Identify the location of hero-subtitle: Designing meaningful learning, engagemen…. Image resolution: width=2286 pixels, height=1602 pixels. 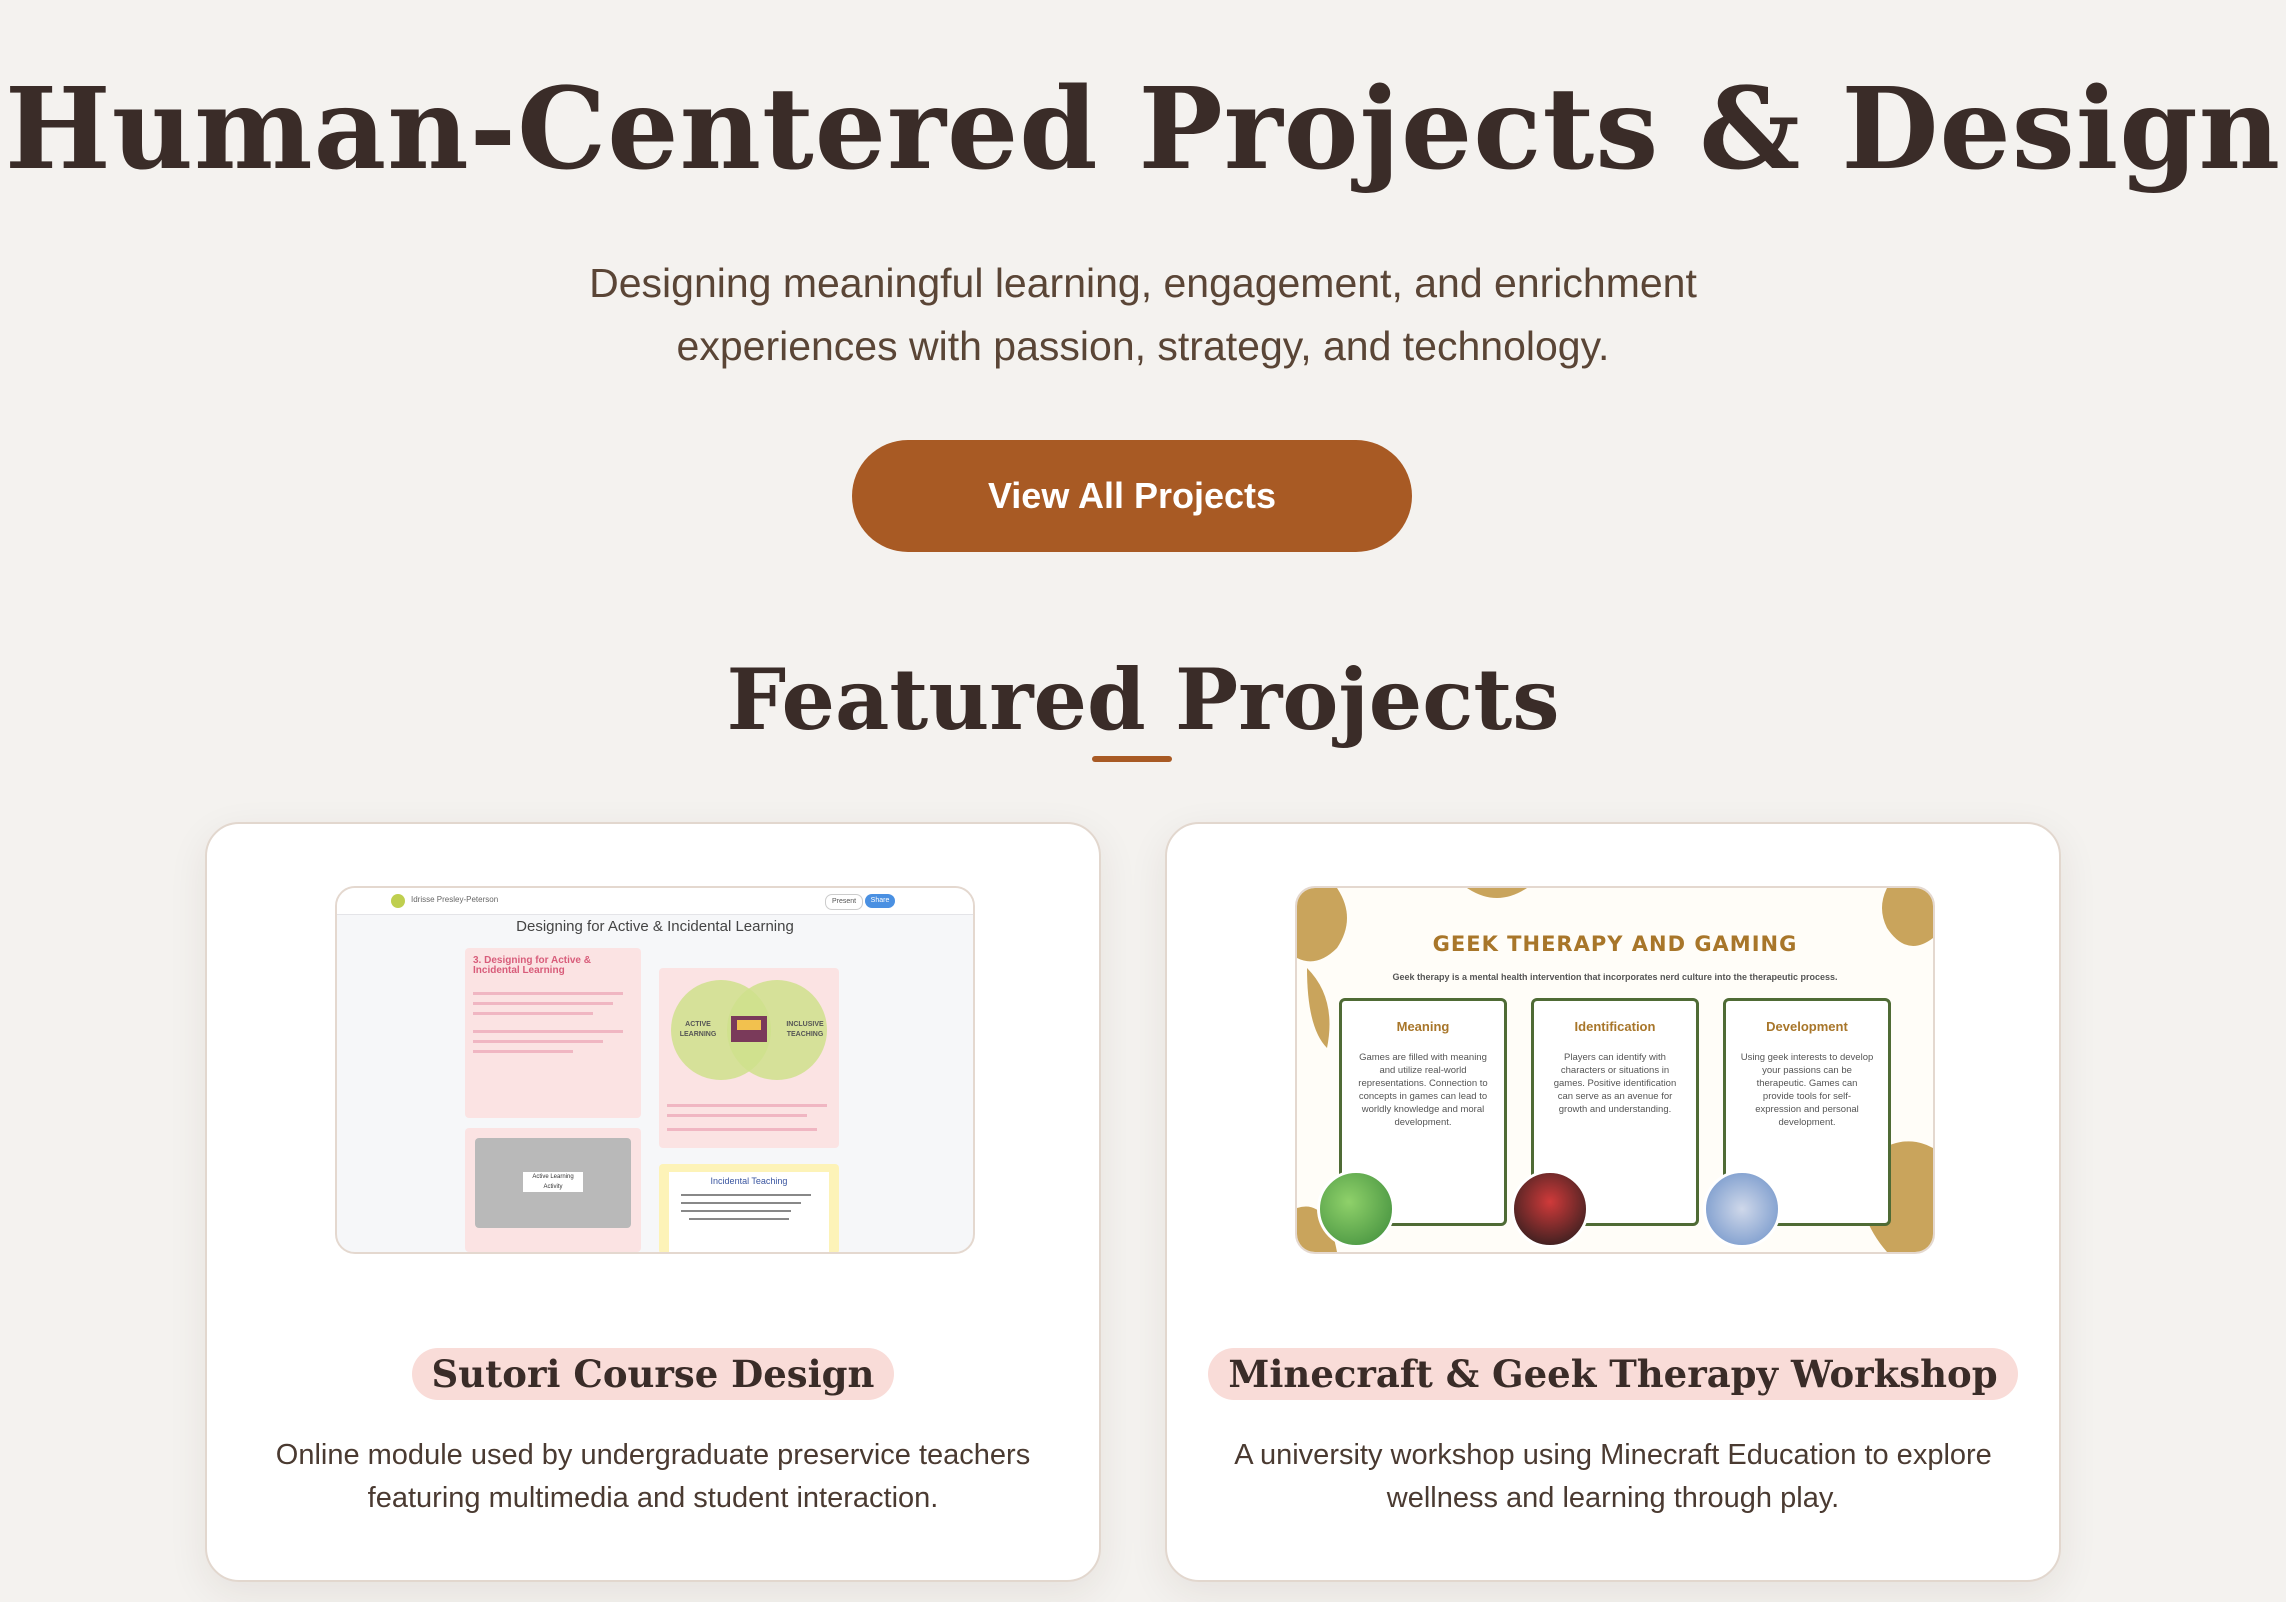
(1143, 315).